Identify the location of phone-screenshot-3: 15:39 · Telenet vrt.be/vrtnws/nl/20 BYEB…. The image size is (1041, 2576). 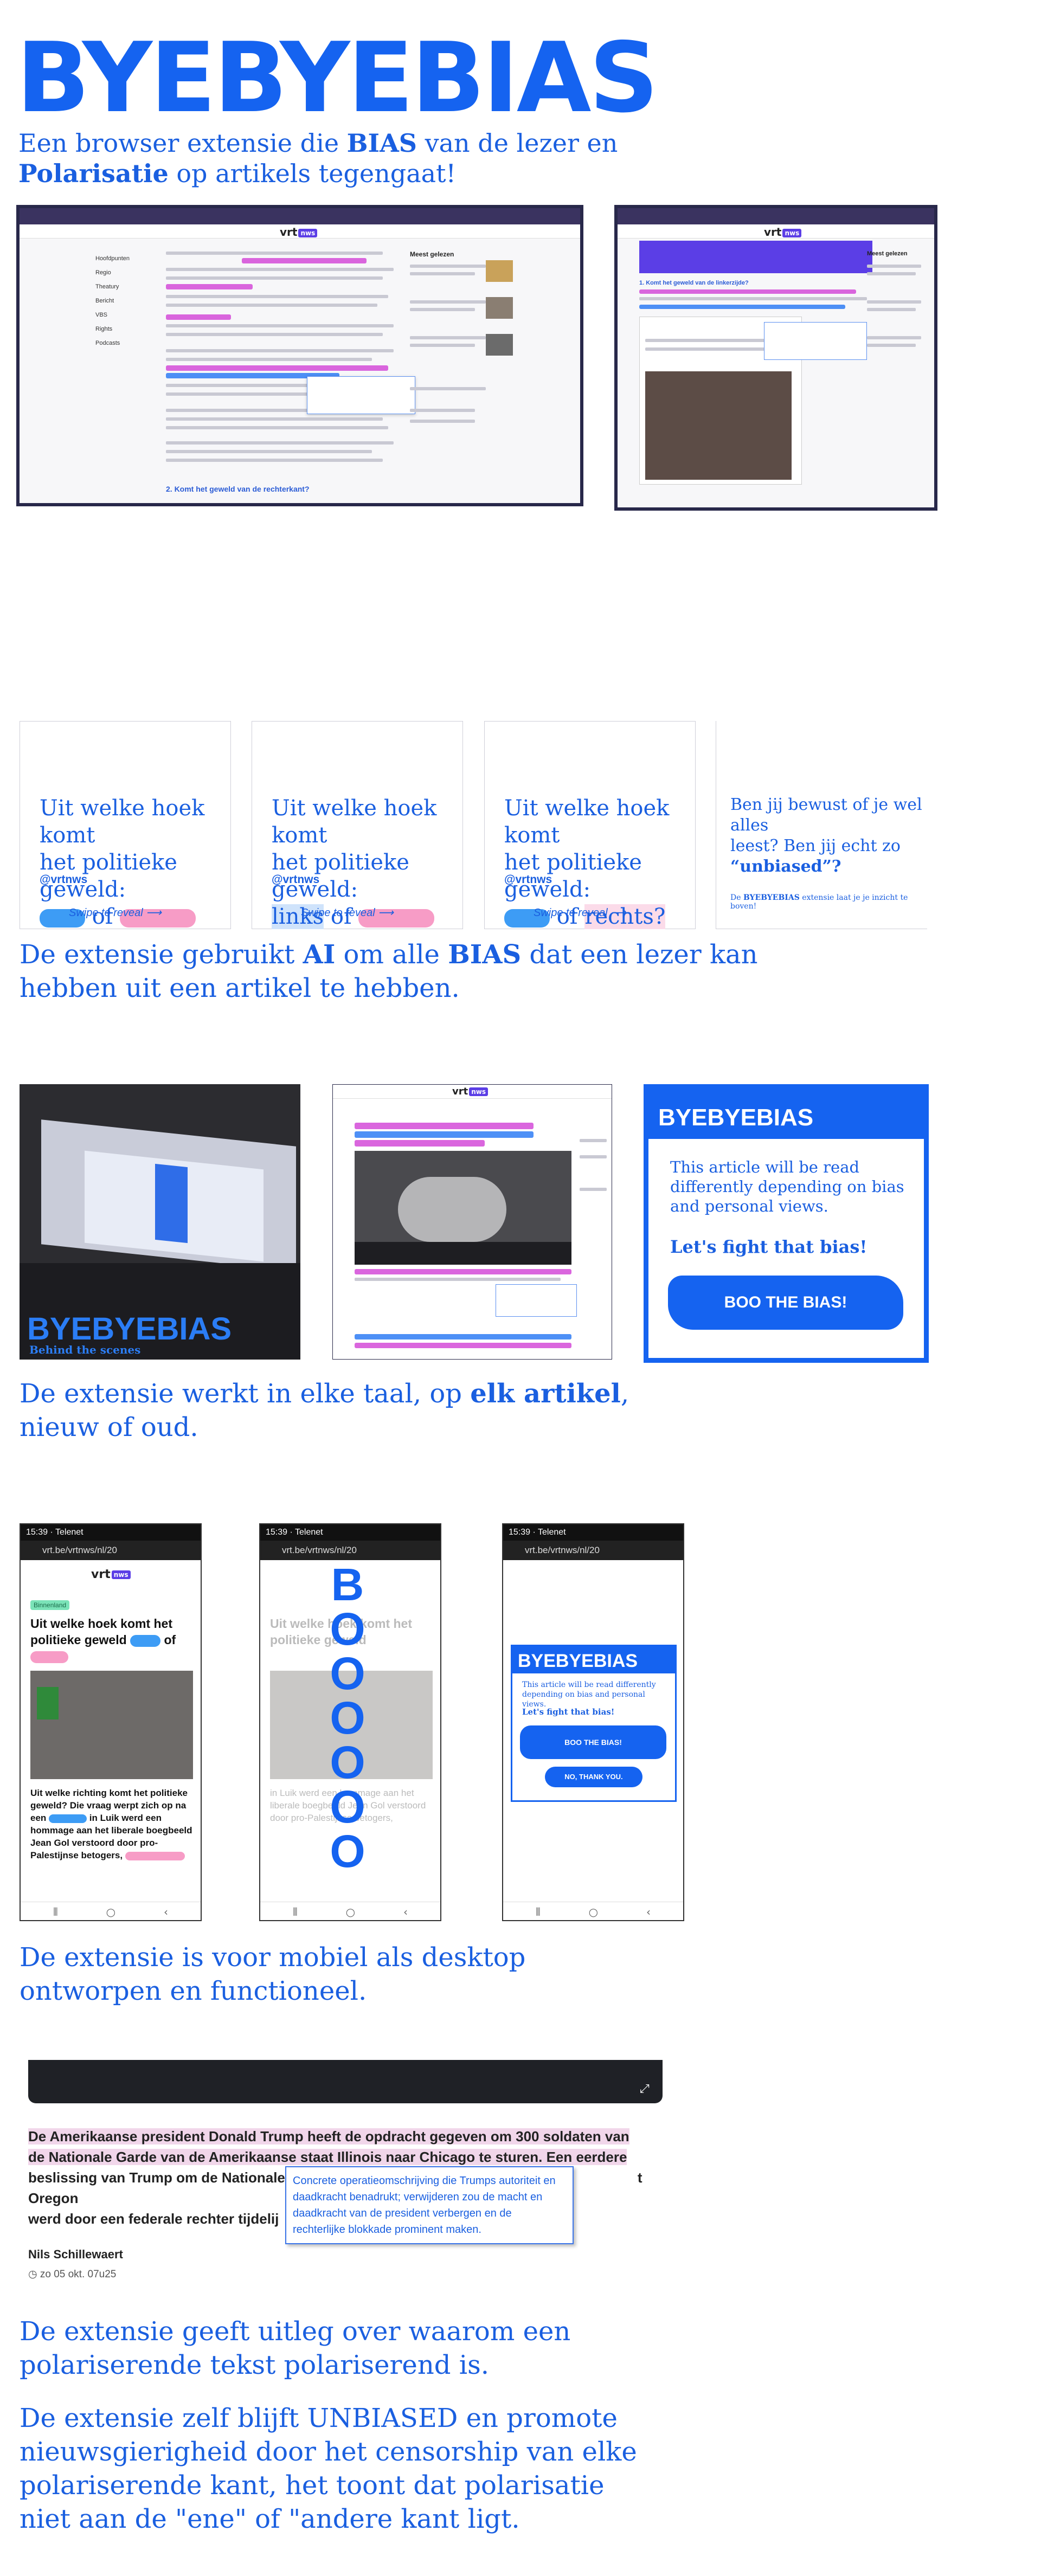
(593, 1722).